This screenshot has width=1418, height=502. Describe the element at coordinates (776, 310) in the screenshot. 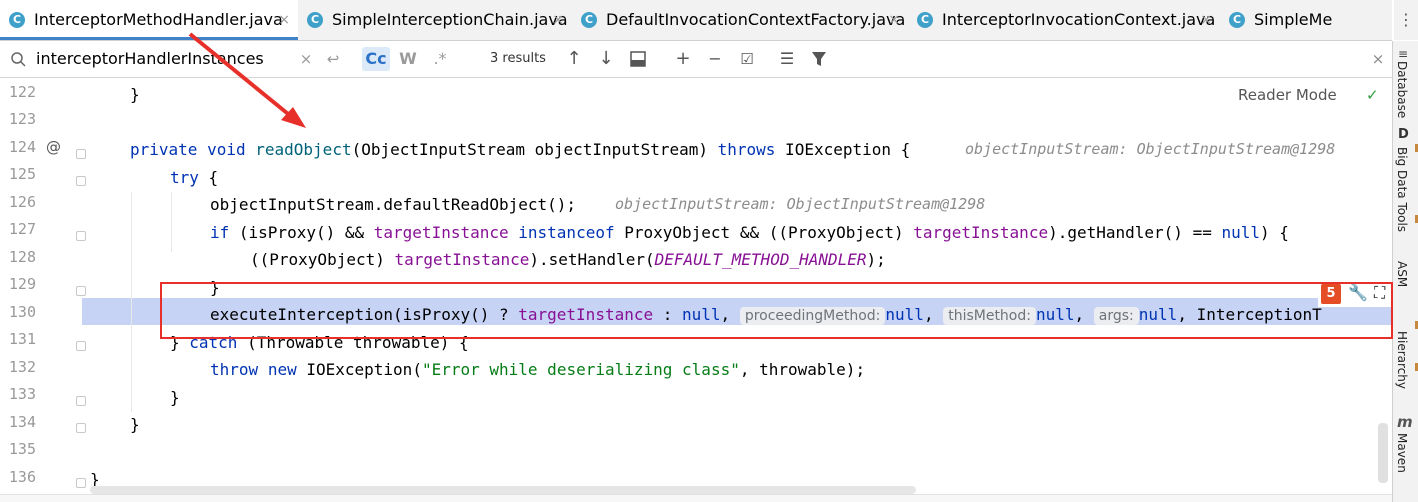

I see `annotation-box` at that location.